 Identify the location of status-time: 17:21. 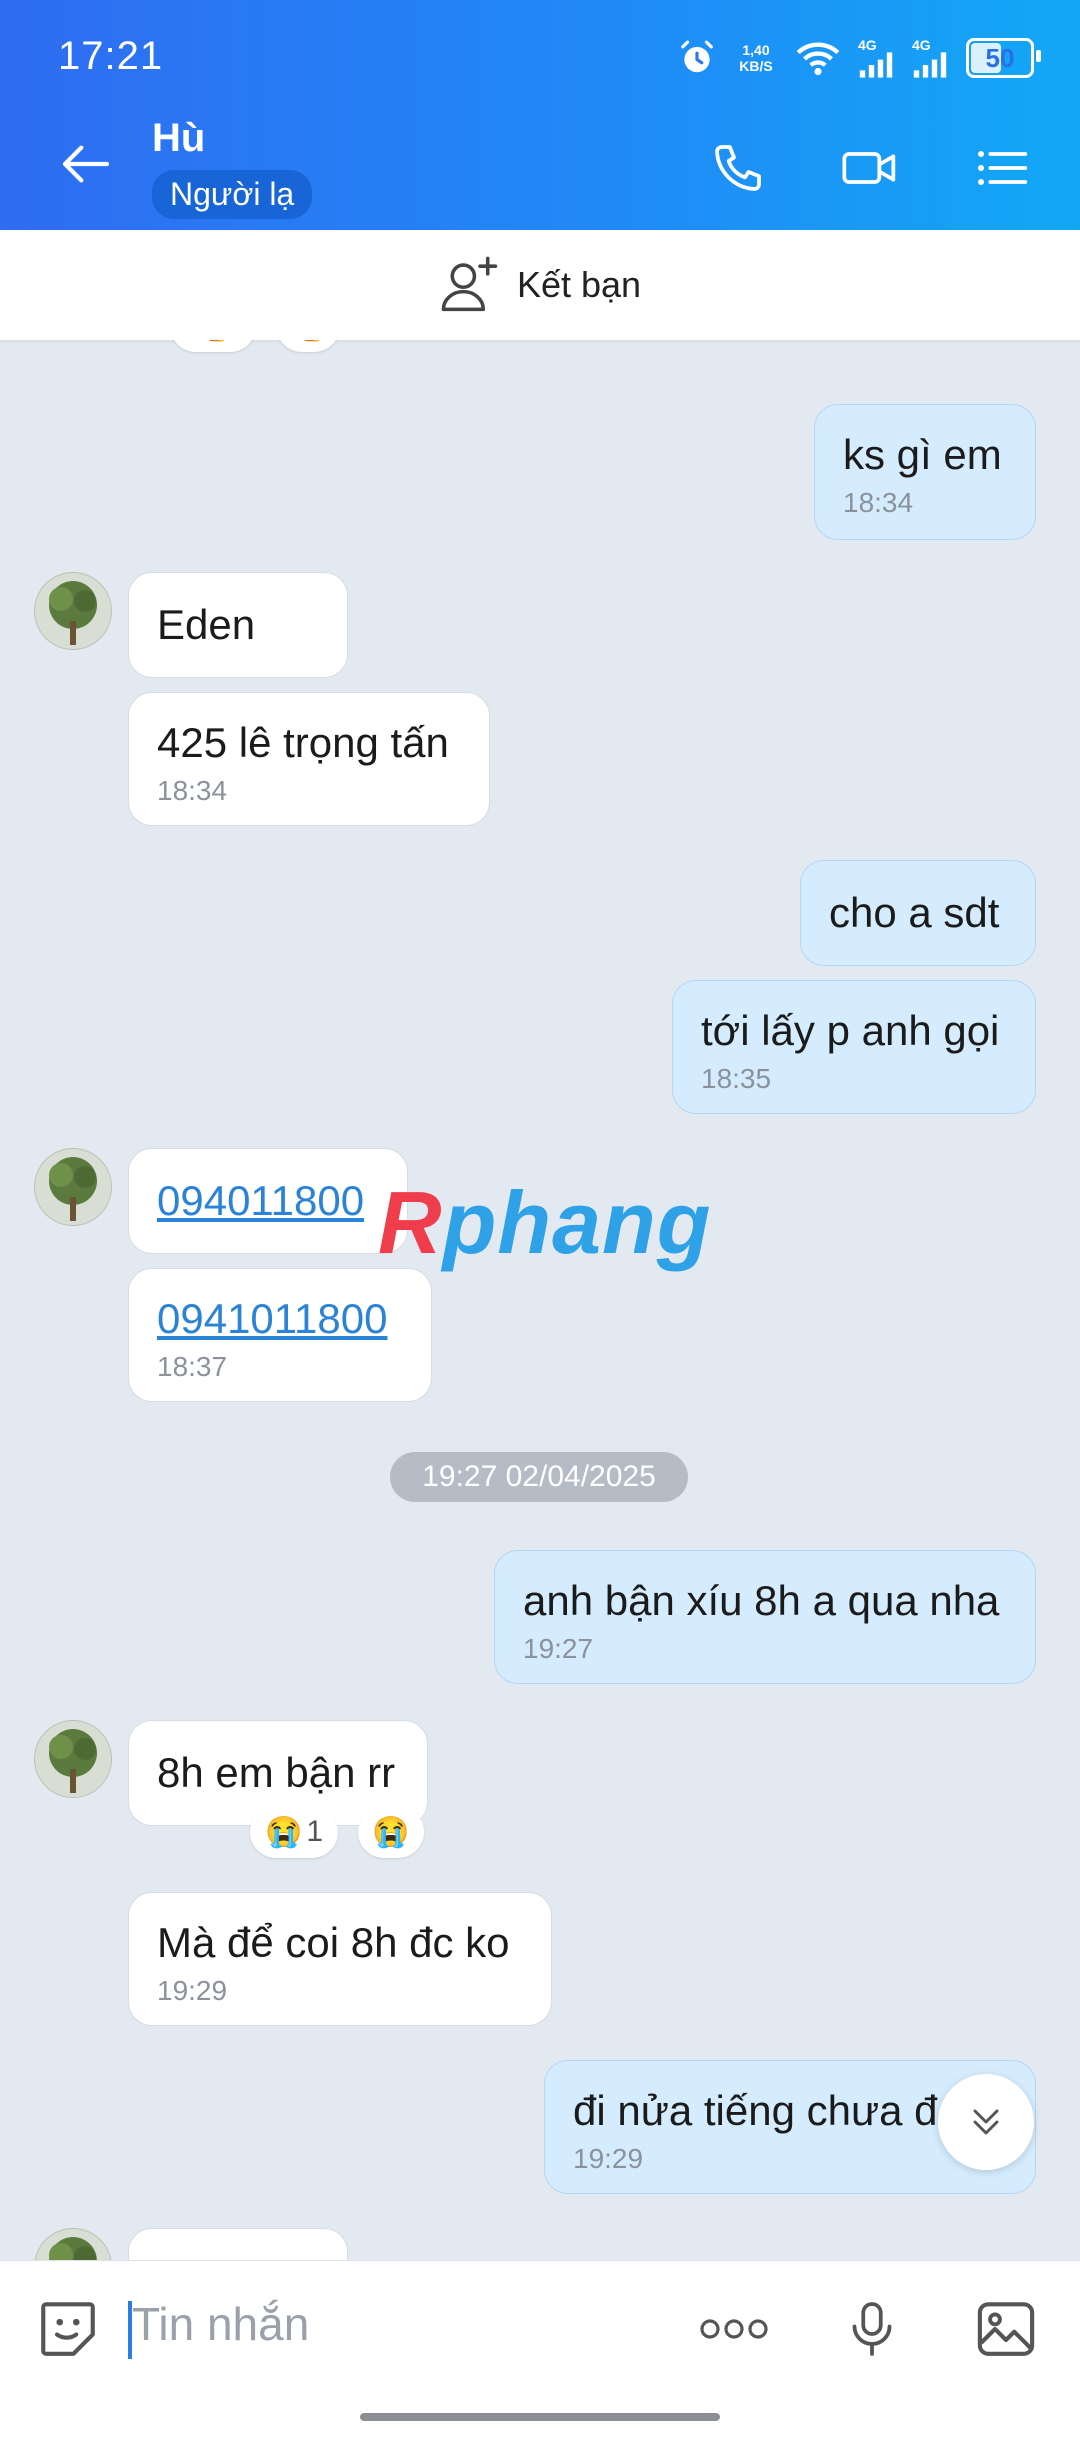
(111, 56).